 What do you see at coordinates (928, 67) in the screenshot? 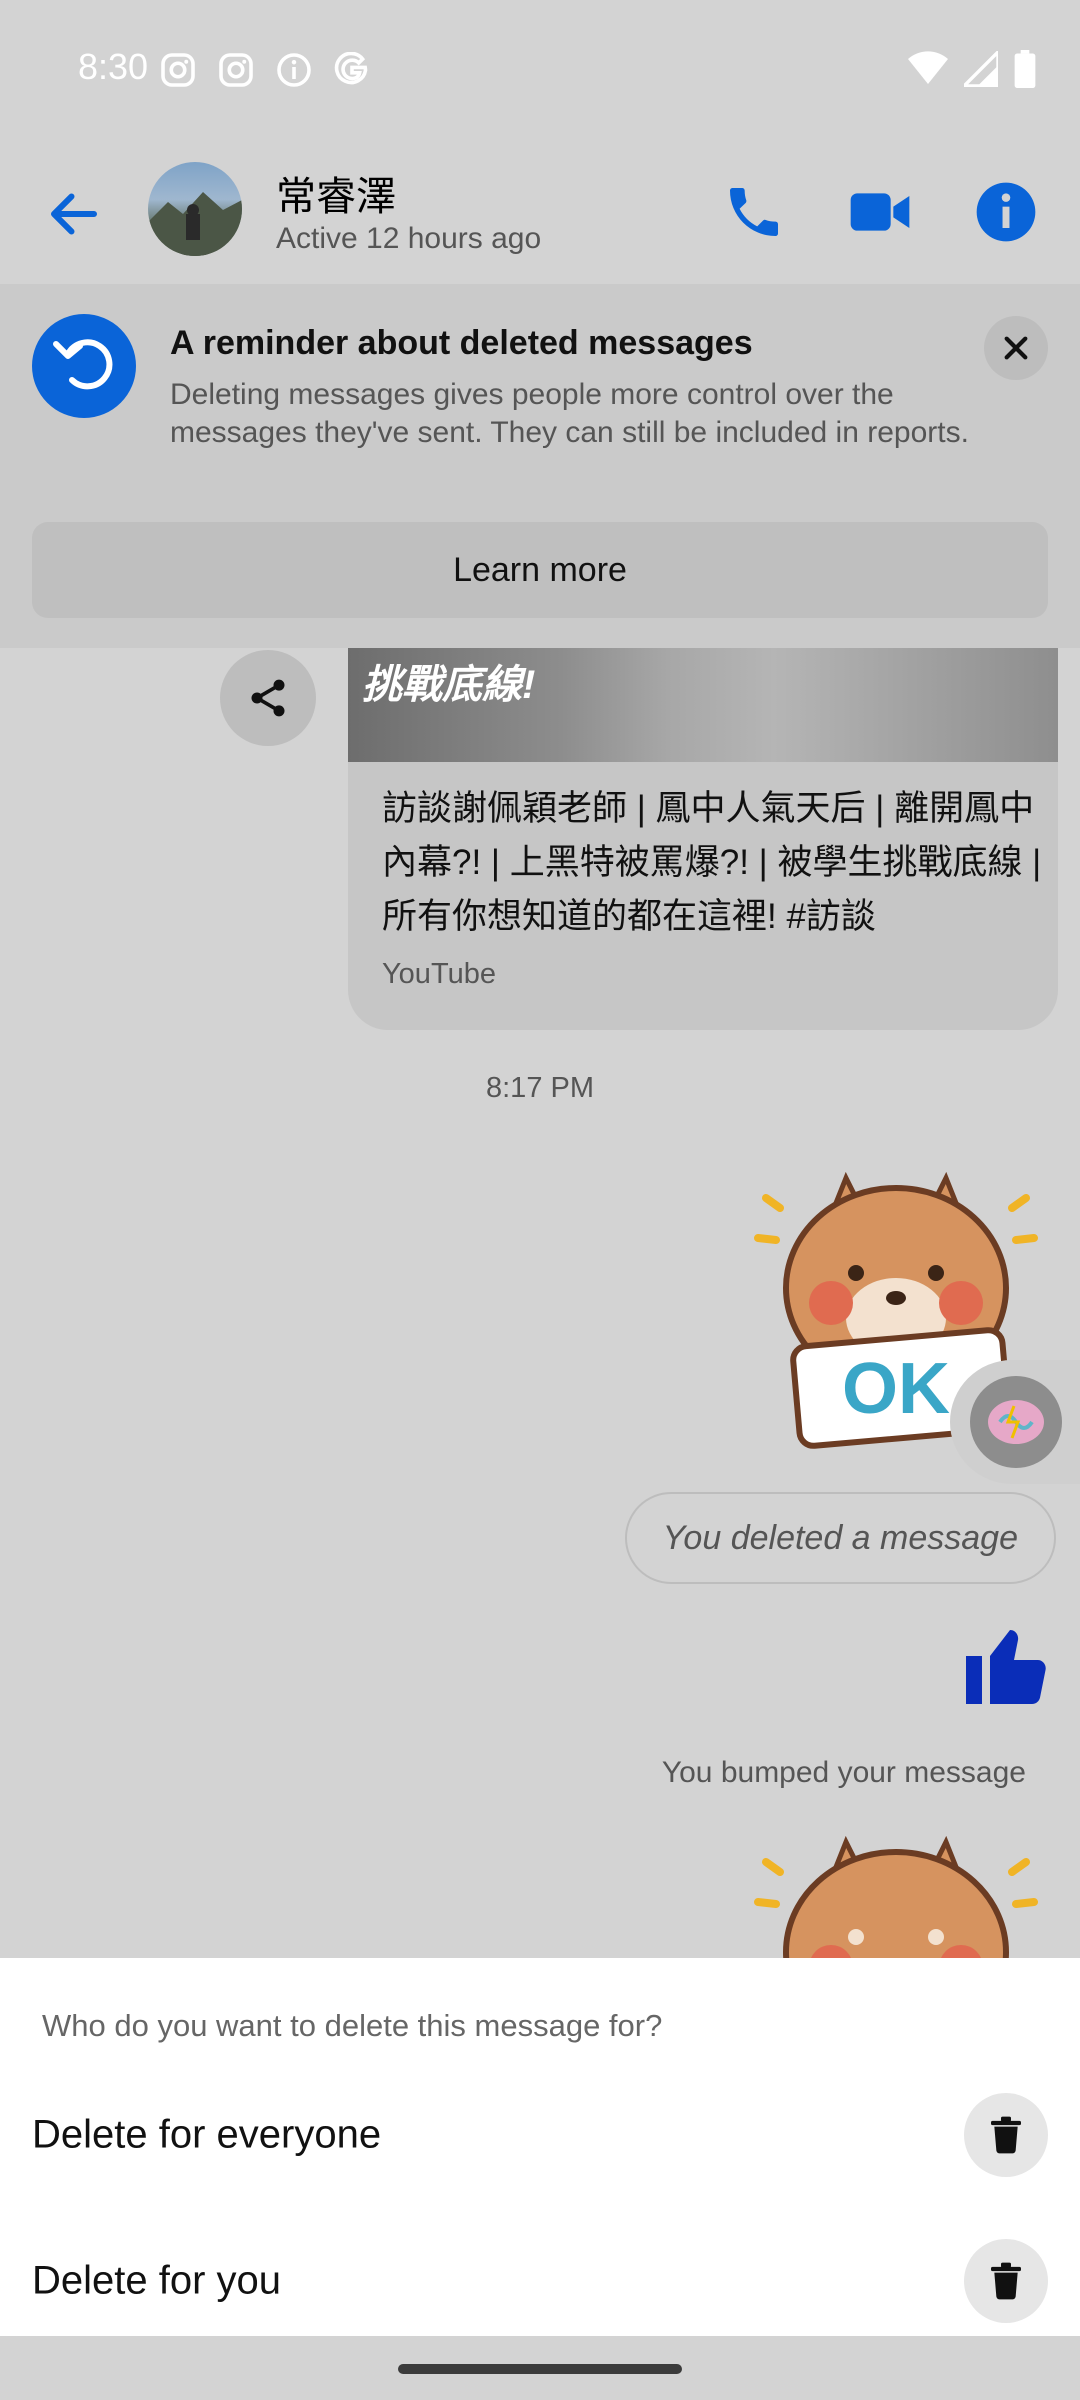
I see `wifi-icon` at bounding box center [928, 67].